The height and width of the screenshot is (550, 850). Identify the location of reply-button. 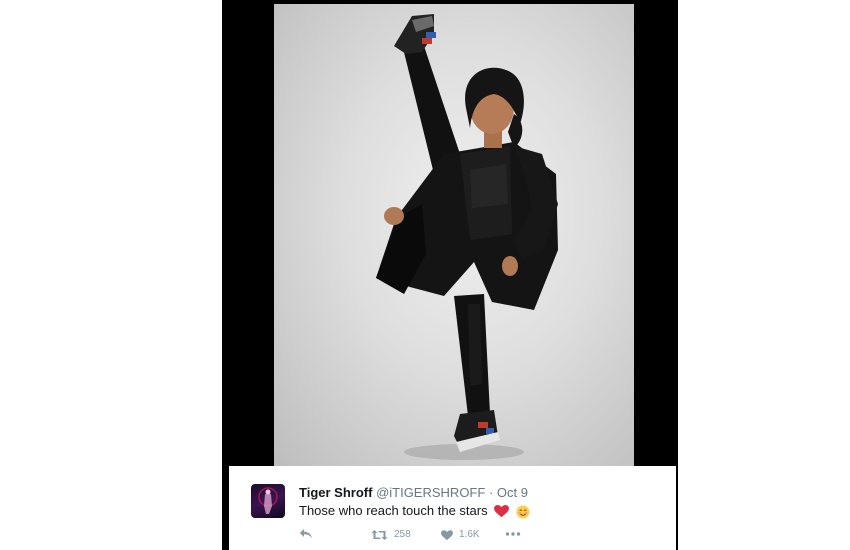
(306, 534).